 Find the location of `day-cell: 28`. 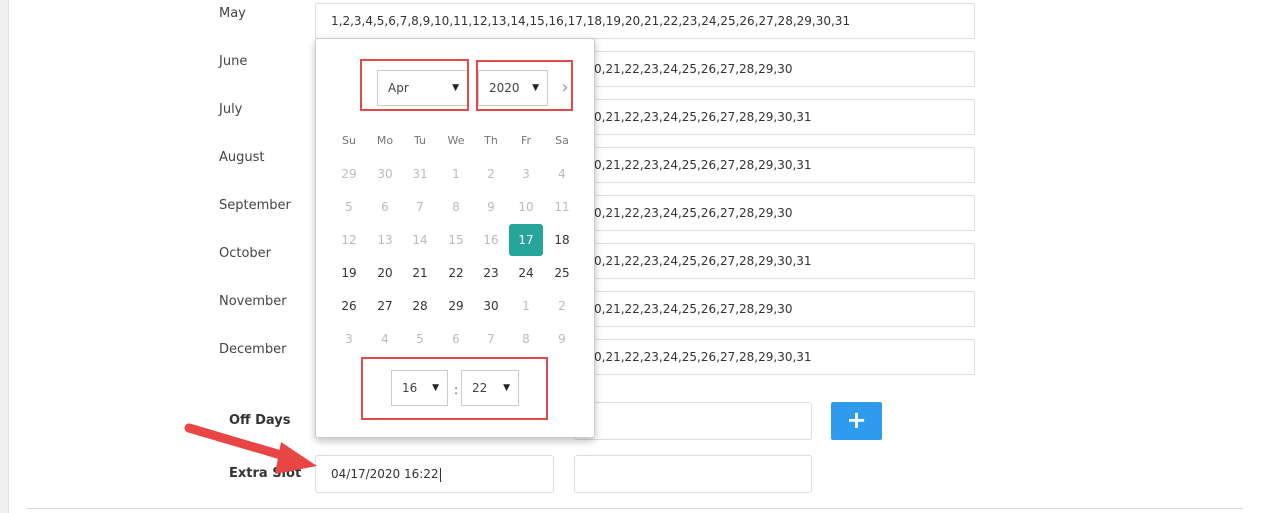

day-cell: 28 is located at coordinates (420, 306).